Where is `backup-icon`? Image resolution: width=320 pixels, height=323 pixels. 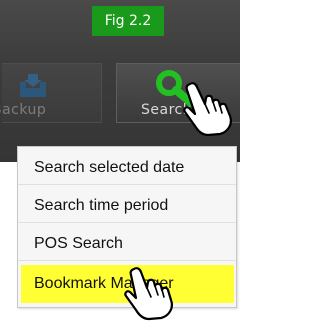
backup-icon is located at coordinates (33, 88).